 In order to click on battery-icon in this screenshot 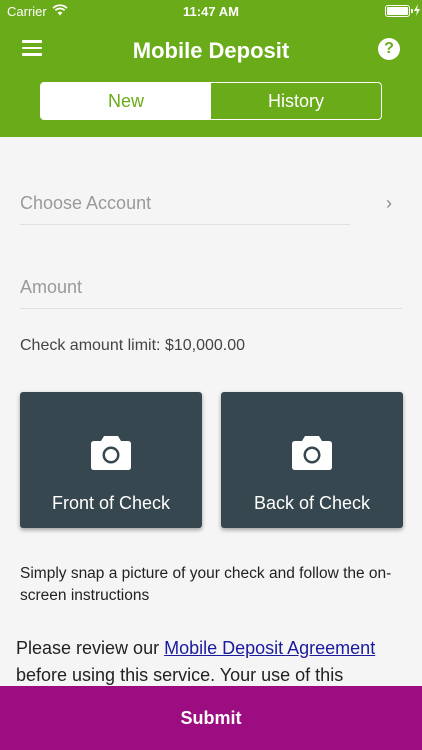, I will do `click(397, 11)`.